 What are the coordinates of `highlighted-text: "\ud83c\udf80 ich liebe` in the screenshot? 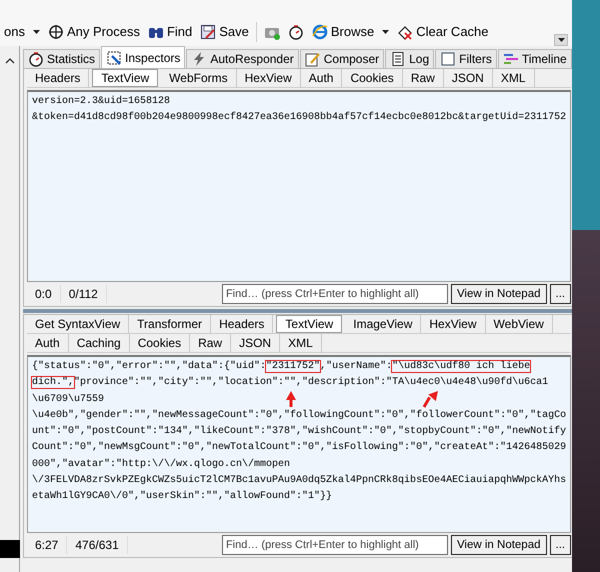 It's located at (461, 366).